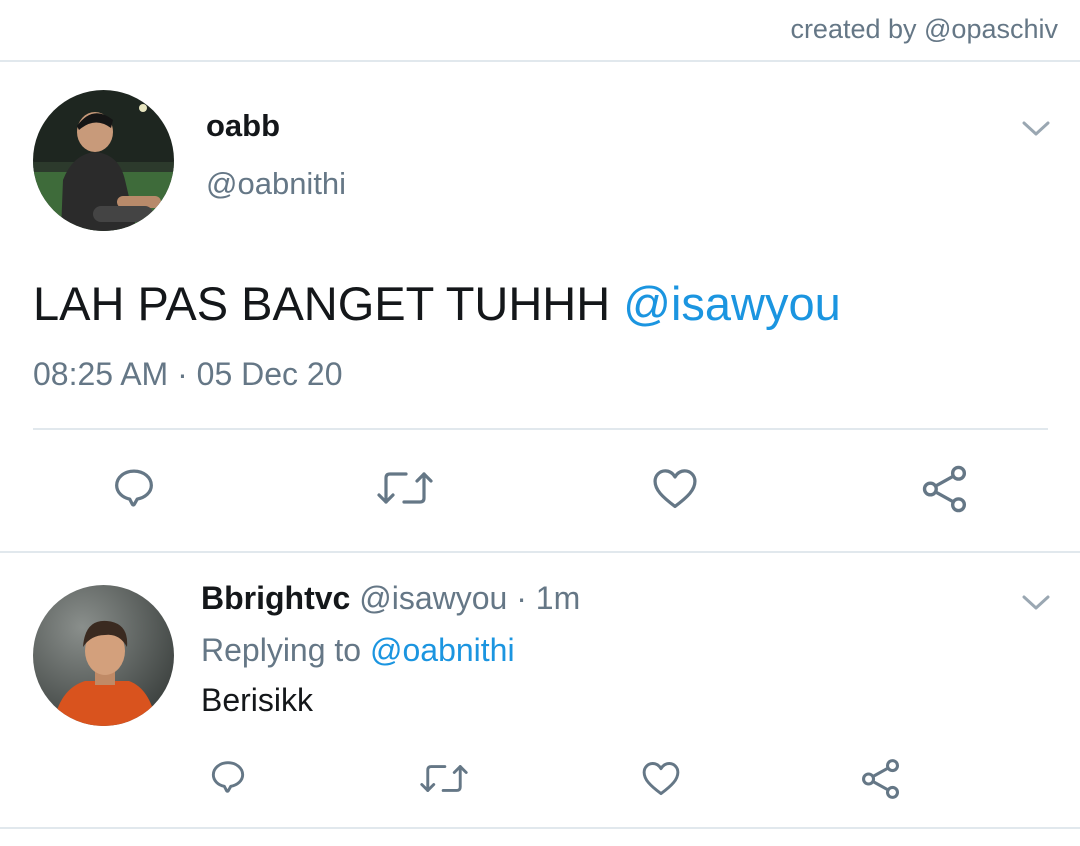 This screenshot has height=846, width=1080. I want to click on mention-link: @isawyou, so click(732, 303).